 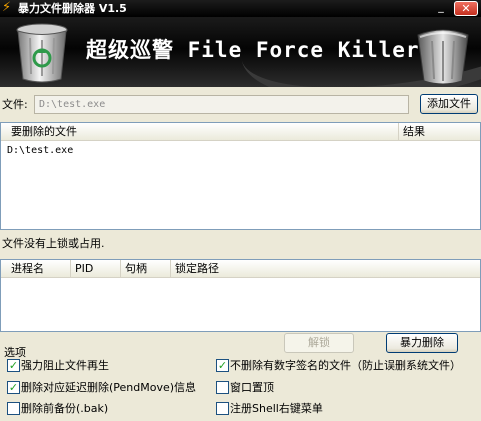 What do you see at coordinates (252, 387) in the screenshot?
I see `option-label: 窗口置顶` at bounding box center [252, 387].